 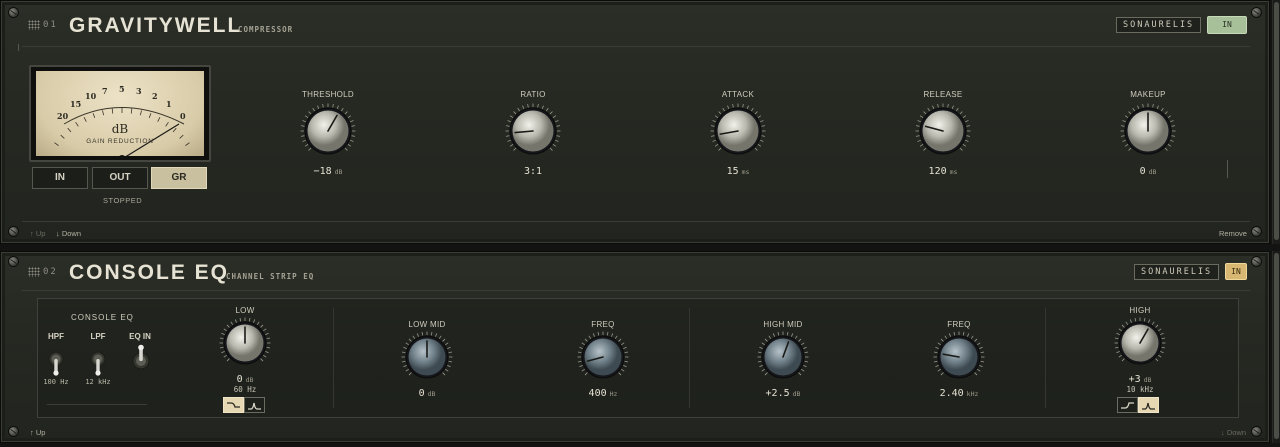 I want to click on high-mid-knob, so click(x=783, y=359).